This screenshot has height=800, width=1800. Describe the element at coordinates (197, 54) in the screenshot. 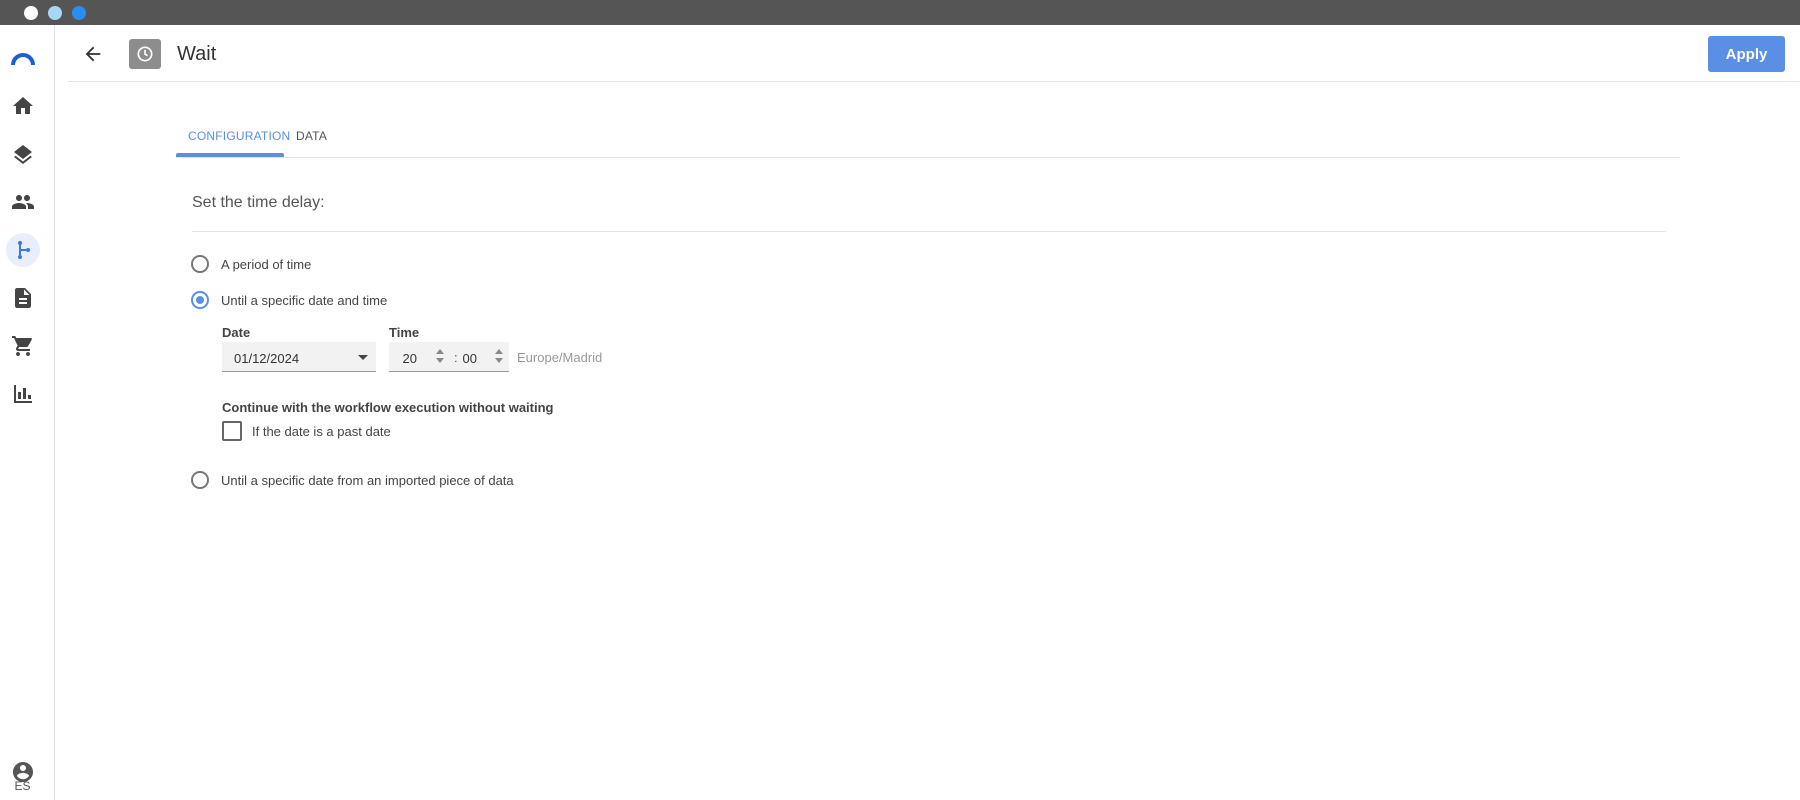

I see `page-title: Wait` at that location.